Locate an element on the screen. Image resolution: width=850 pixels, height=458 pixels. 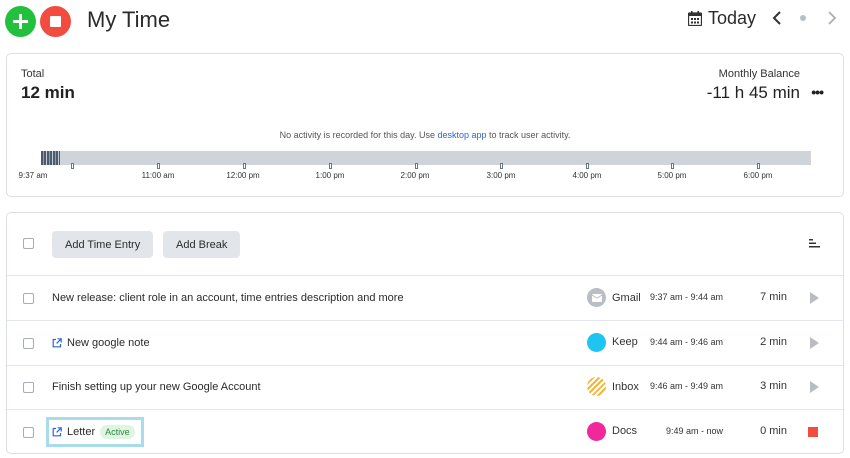
entry-time-range: 9:44 am - 9:46 am is located at coordinates (686, 341).